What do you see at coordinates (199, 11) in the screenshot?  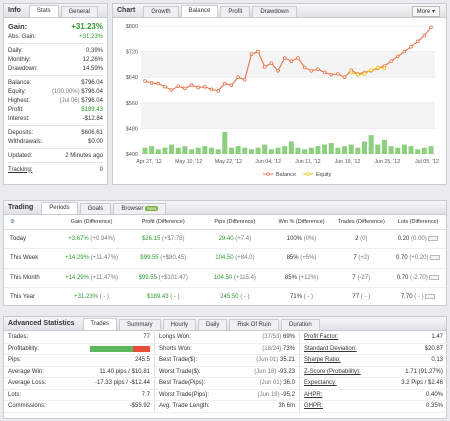 I see `tab-balance: Balance` at bounding box center [199, 11].